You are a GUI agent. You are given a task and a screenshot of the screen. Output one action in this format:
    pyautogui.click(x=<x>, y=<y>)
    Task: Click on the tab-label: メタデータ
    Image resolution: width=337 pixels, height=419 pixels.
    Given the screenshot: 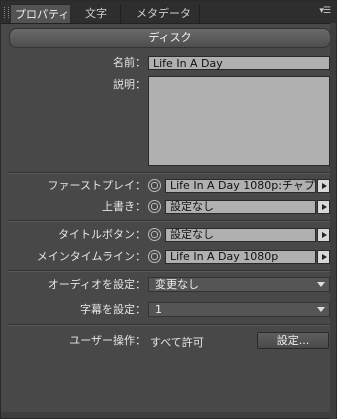 What is the action you would take?
    pyautogui.click(x=163, y=13)
    